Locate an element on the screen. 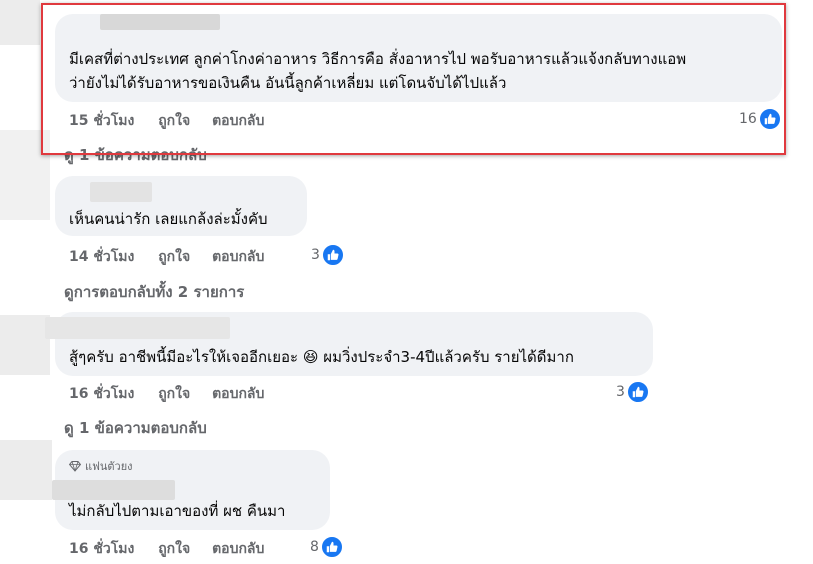  comment-bubble: แฟนตัวยง ไม่กลับไปตามเอาของที่ ผช คืนมา is located at coordinates (191, 490).